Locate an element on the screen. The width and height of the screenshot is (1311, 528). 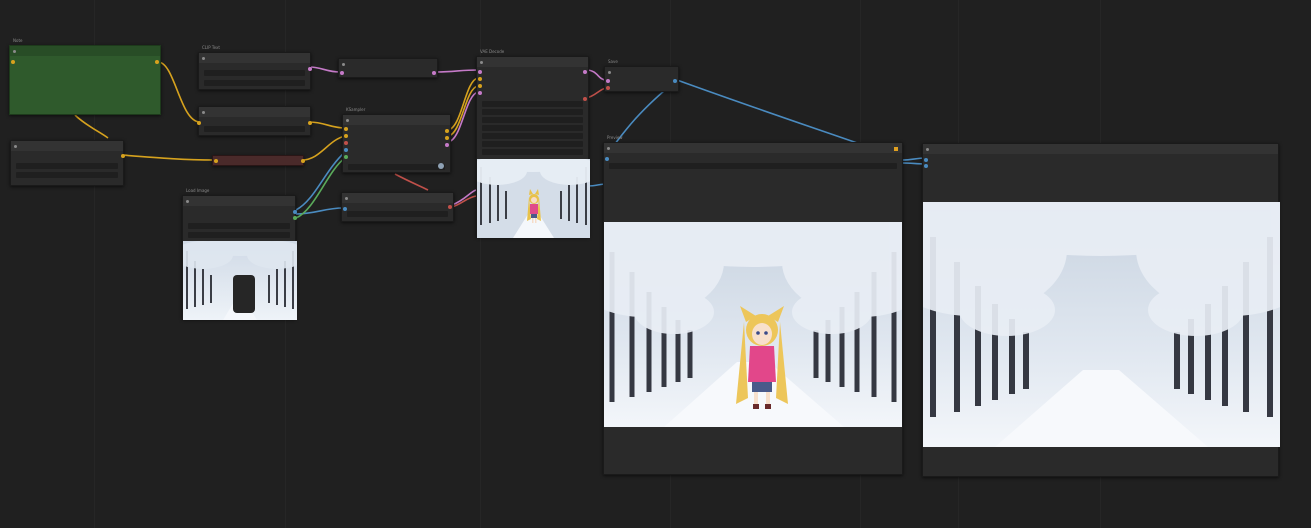
background-preview-image is located at coordinates (1101, 324).